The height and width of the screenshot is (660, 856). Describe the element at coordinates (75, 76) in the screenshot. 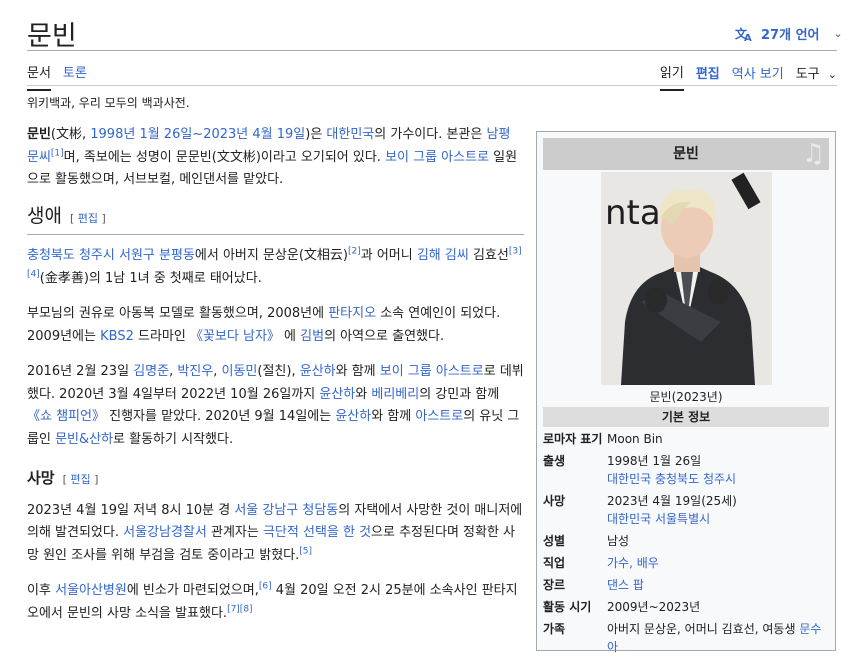

I see `tab-talk: 토론` at that location.